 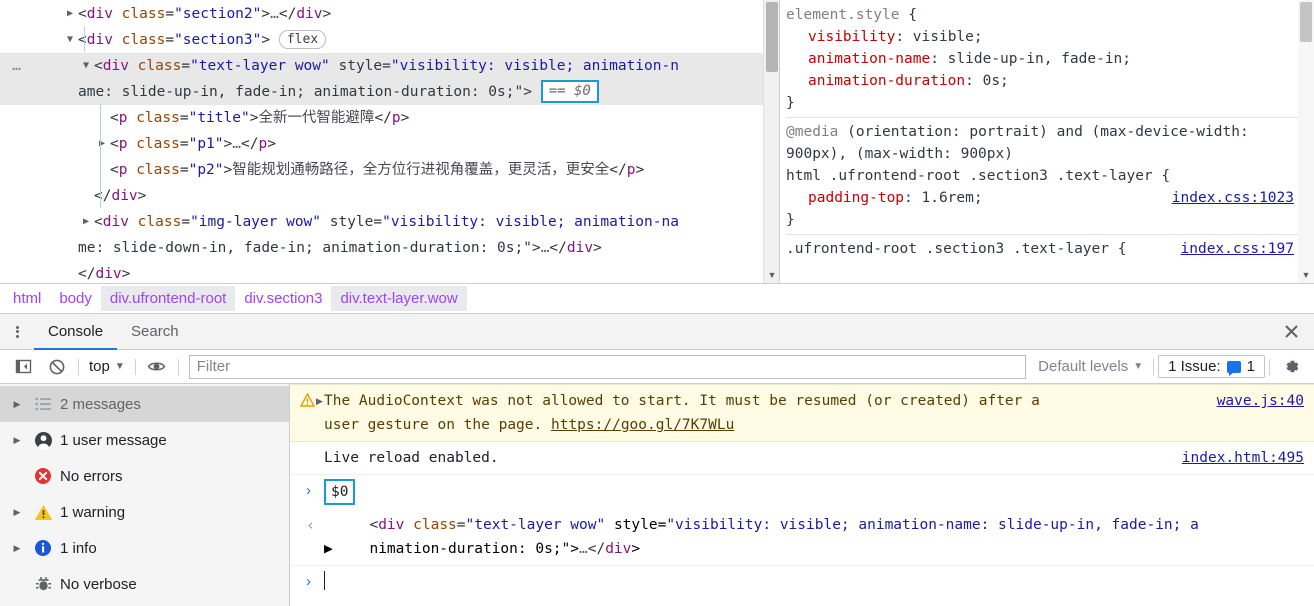 I want to click on console-sidebar-item-3: ▶ 1 warning, so click(x=144, y=512).